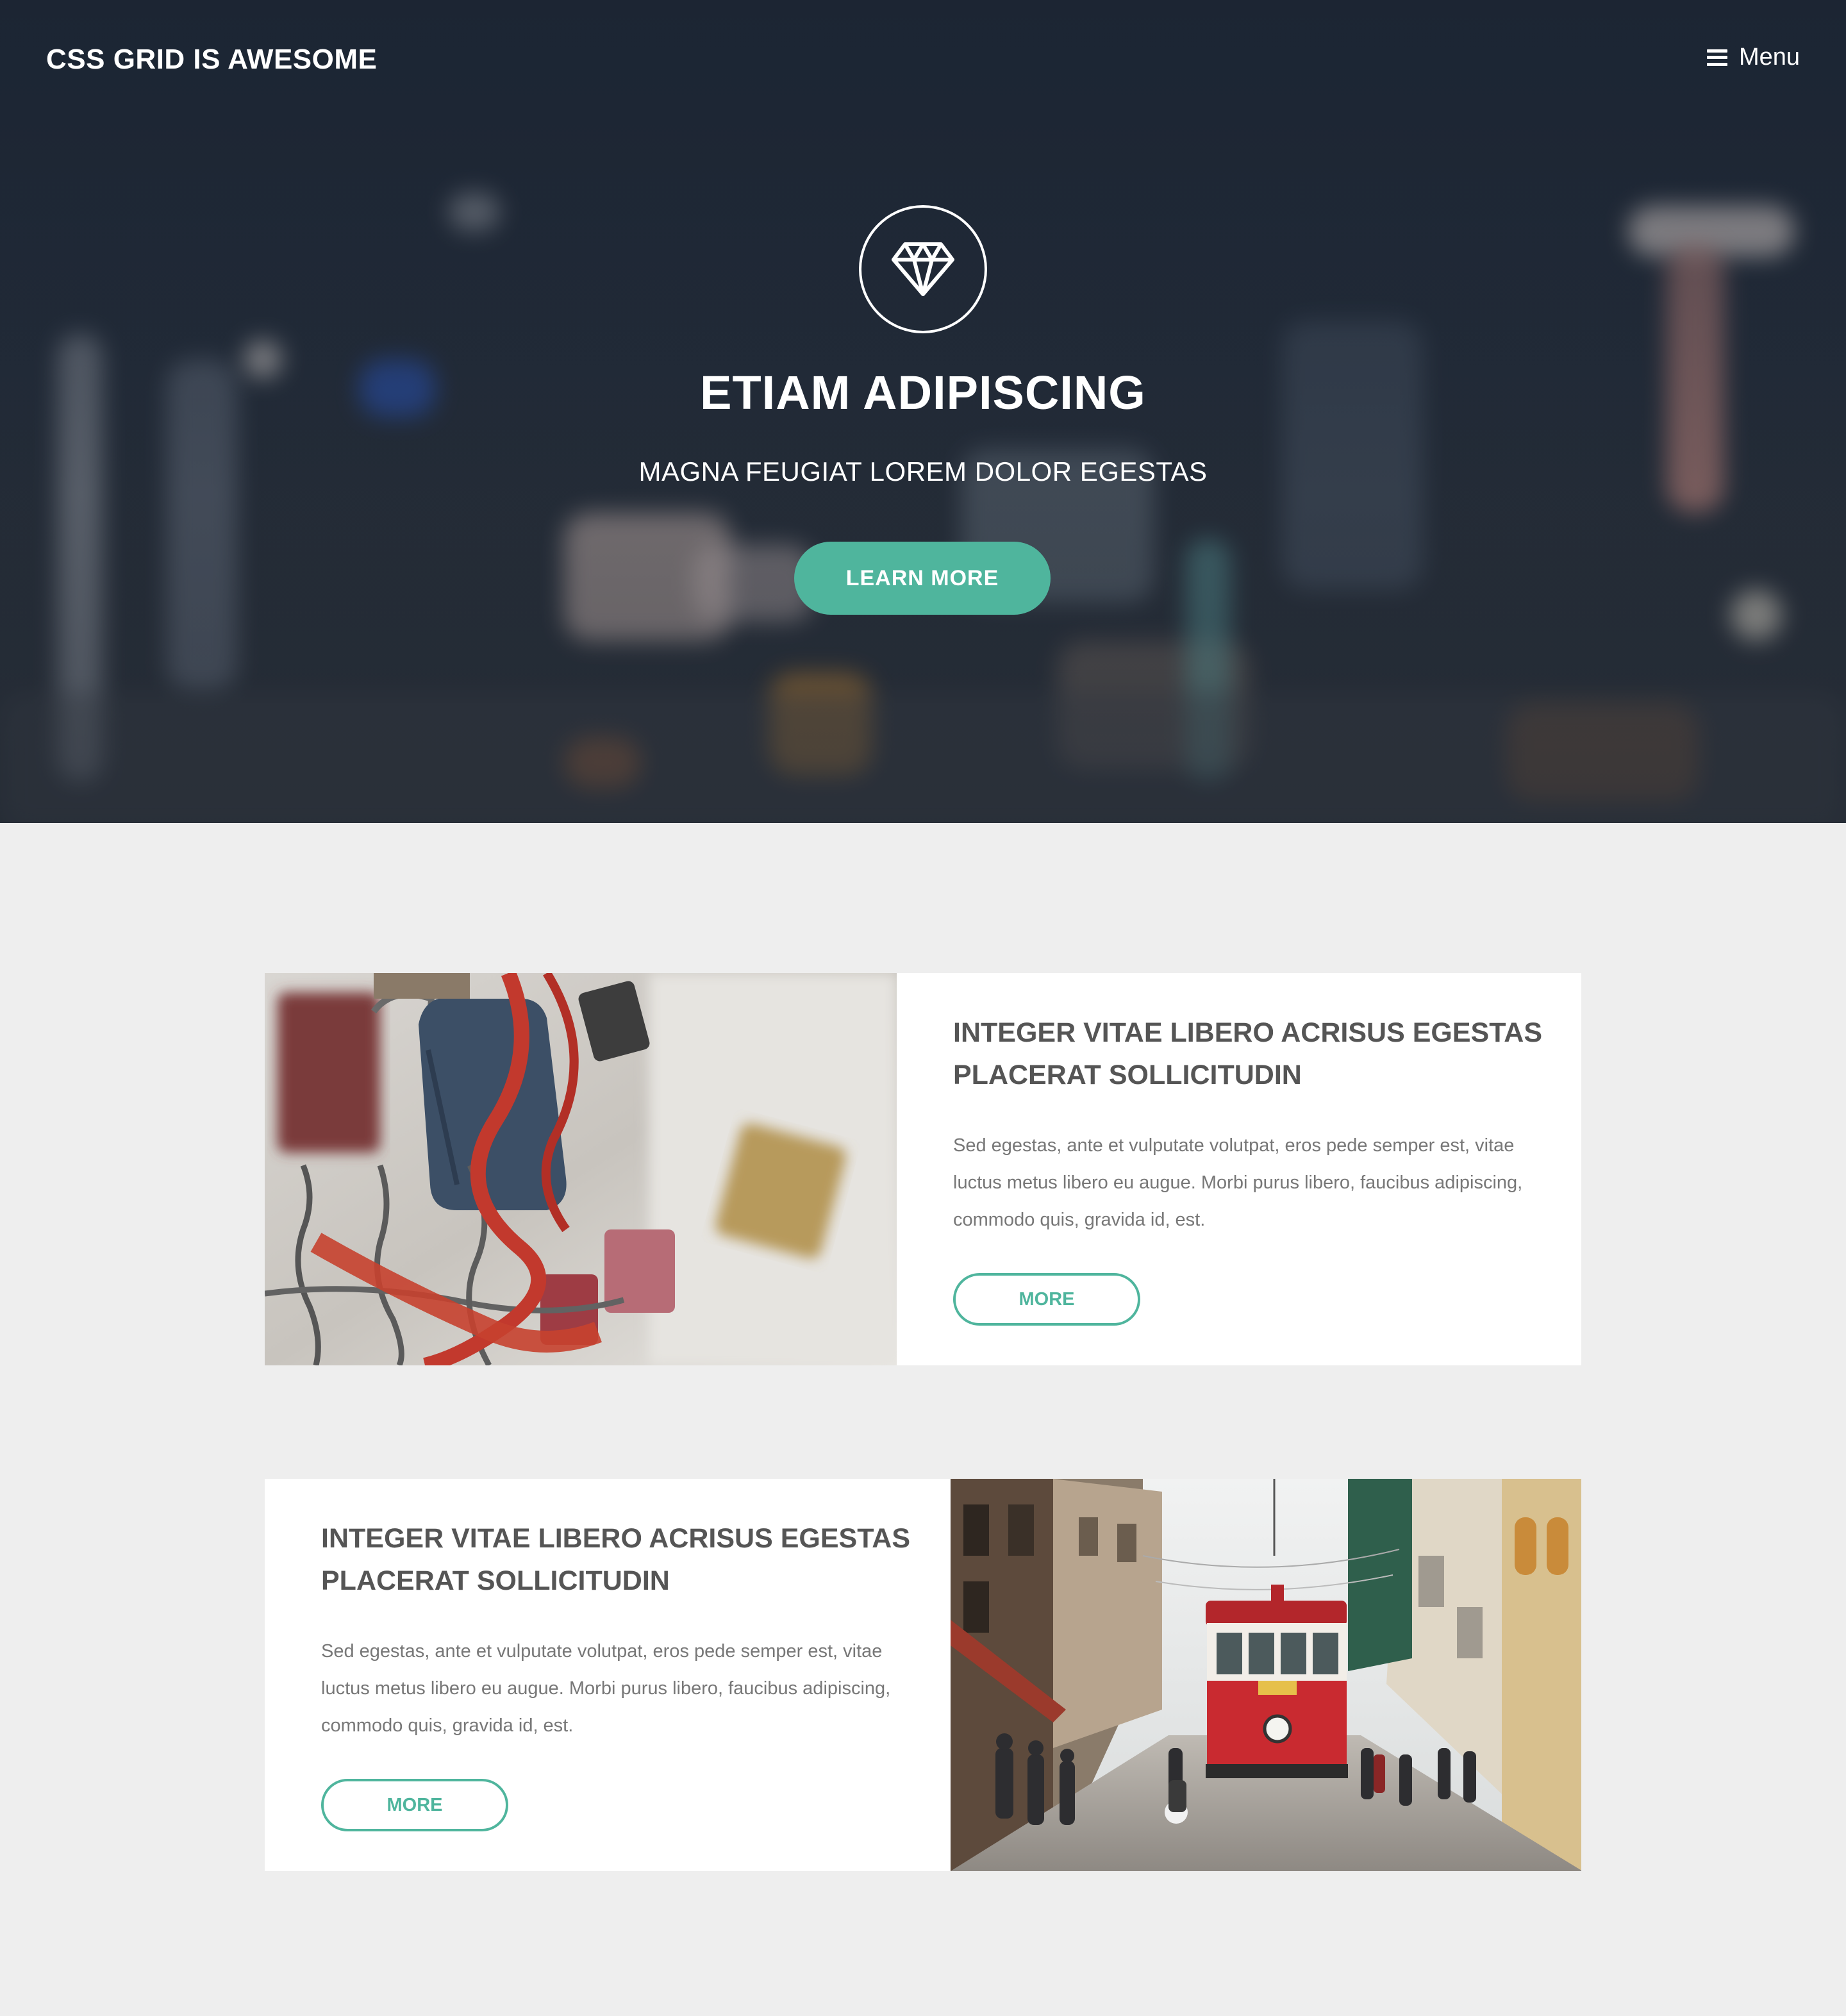 This screenshot has width=1846, height=2016. I want to click on site-brand: CSS GRID IS AWESOME, so click(212, 60).